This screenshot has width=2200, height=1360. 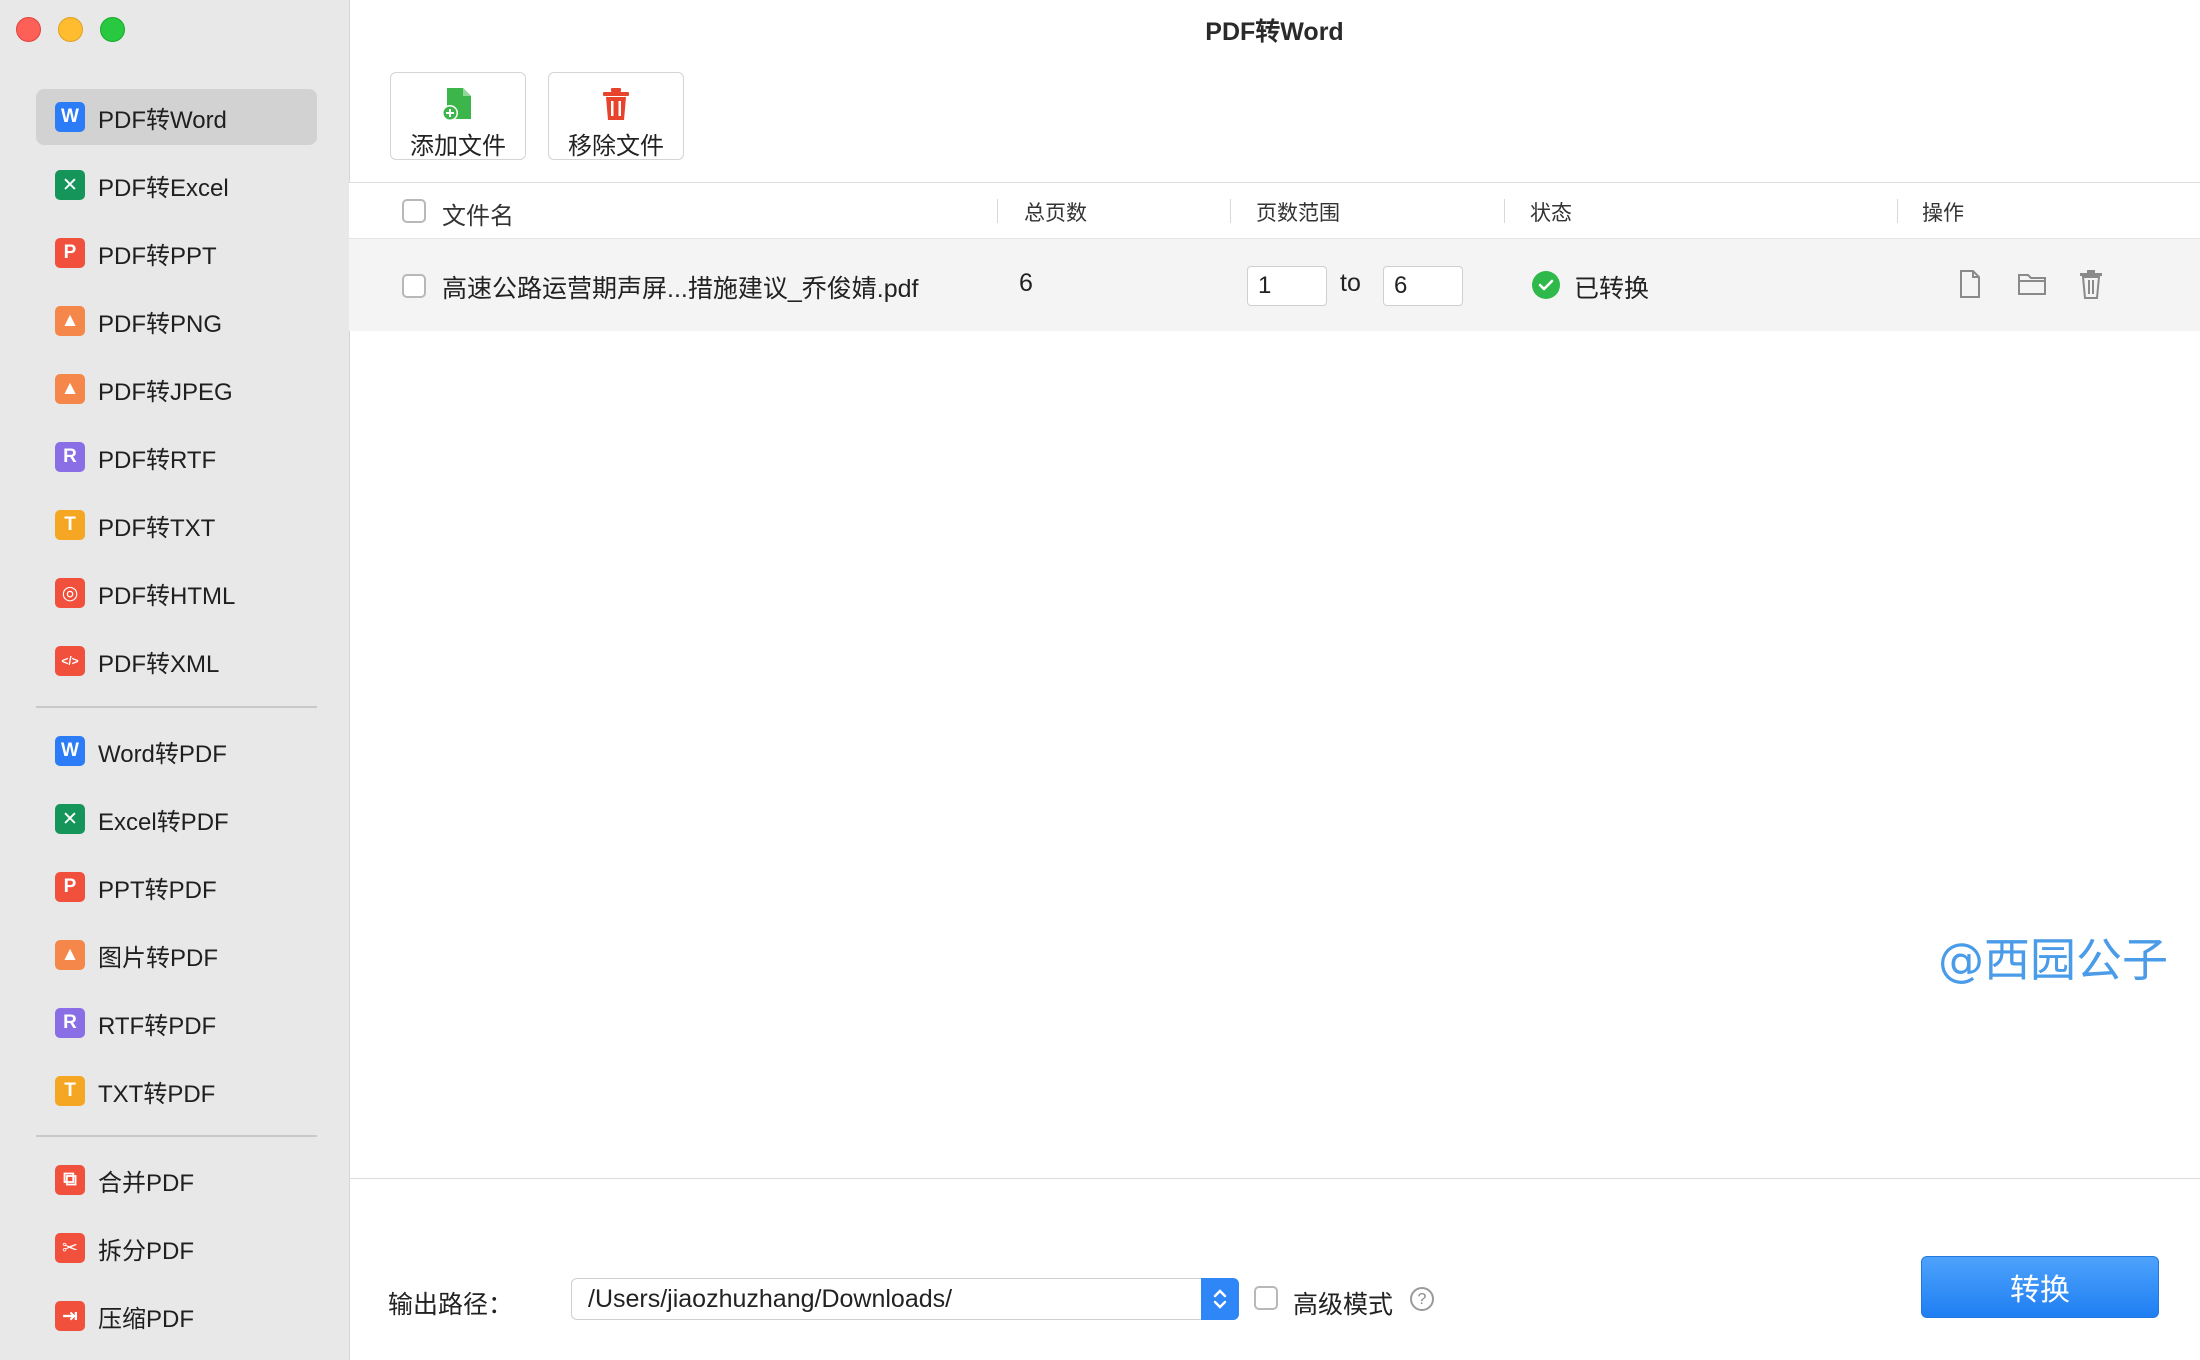 I want to click on add-file-button: 添加文件, so click(x=458, y=116).